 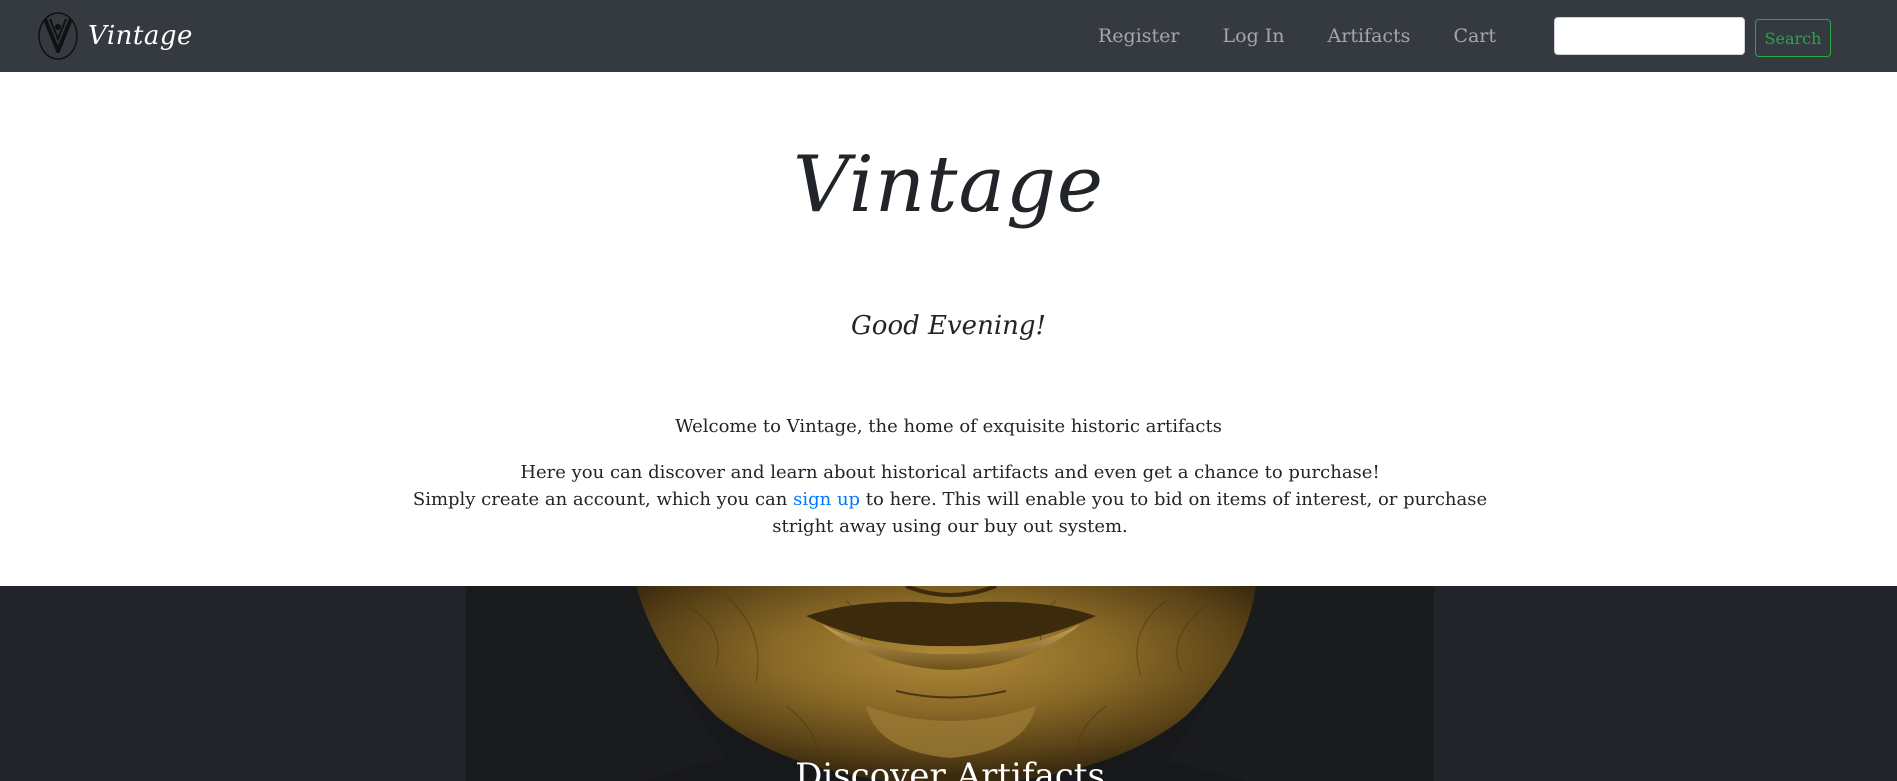 I want to click on search-input, so click(x=1649, y=36).